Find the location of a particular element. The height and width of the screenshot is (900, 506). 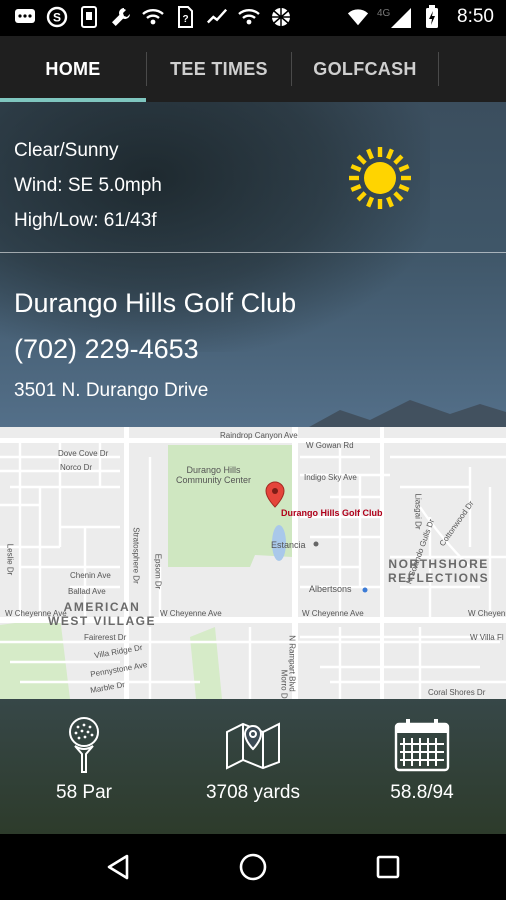

club-name: Durango Hills Golf Club is located at coordinates (155, 303).